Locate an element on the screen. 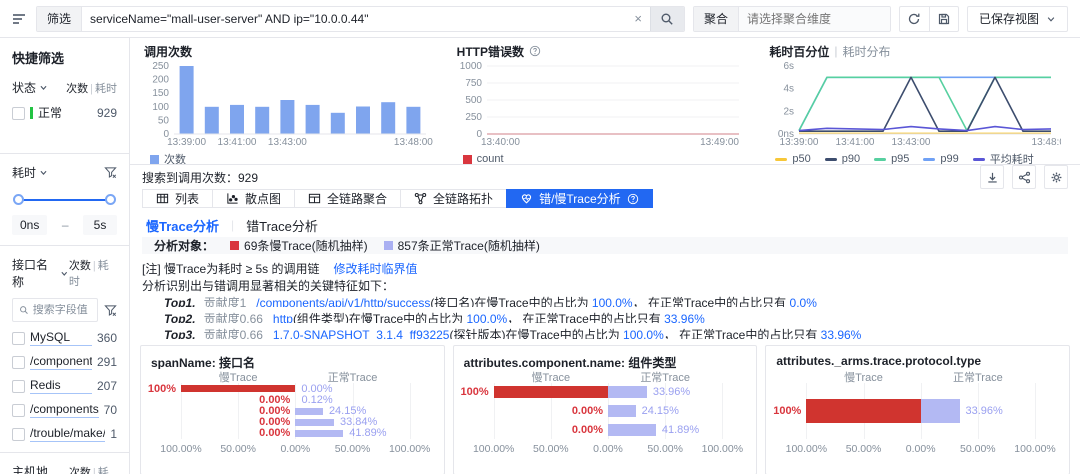 This screenshot has height=474, width=1080. list-item: /components/a... 70 is located at coordinates (64, 410).